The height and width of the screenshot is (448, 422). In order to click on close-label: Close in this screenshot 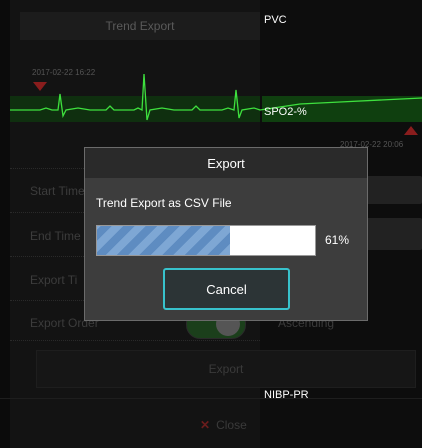, I will do `click(231, 425)`.